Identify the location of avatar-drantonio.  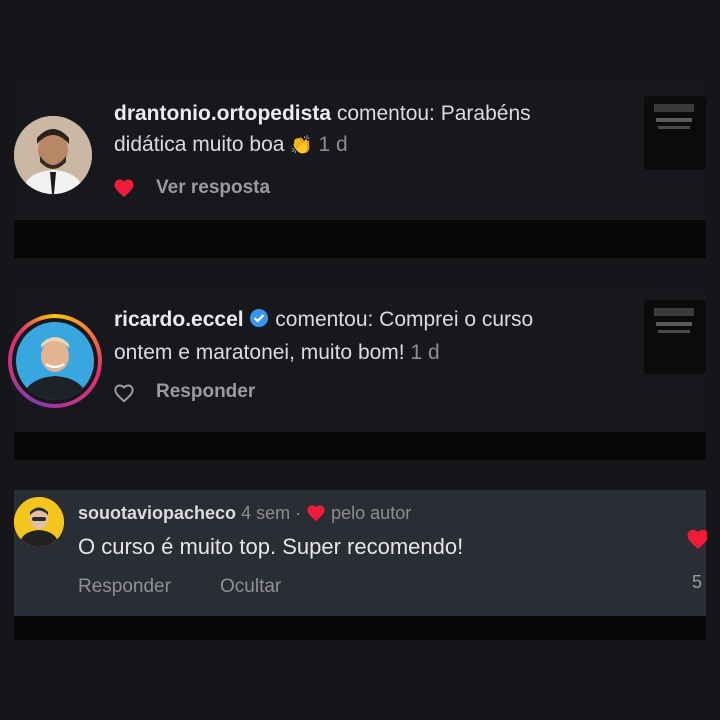
(53, 155).